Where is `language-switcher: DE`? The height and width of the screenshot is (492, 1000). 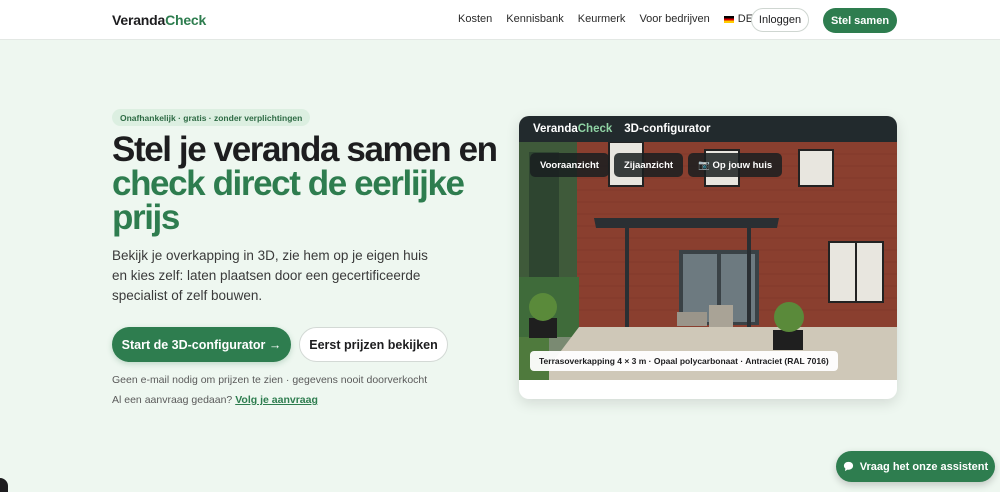 language-switcher: DE is located at coordinates (738, 19).